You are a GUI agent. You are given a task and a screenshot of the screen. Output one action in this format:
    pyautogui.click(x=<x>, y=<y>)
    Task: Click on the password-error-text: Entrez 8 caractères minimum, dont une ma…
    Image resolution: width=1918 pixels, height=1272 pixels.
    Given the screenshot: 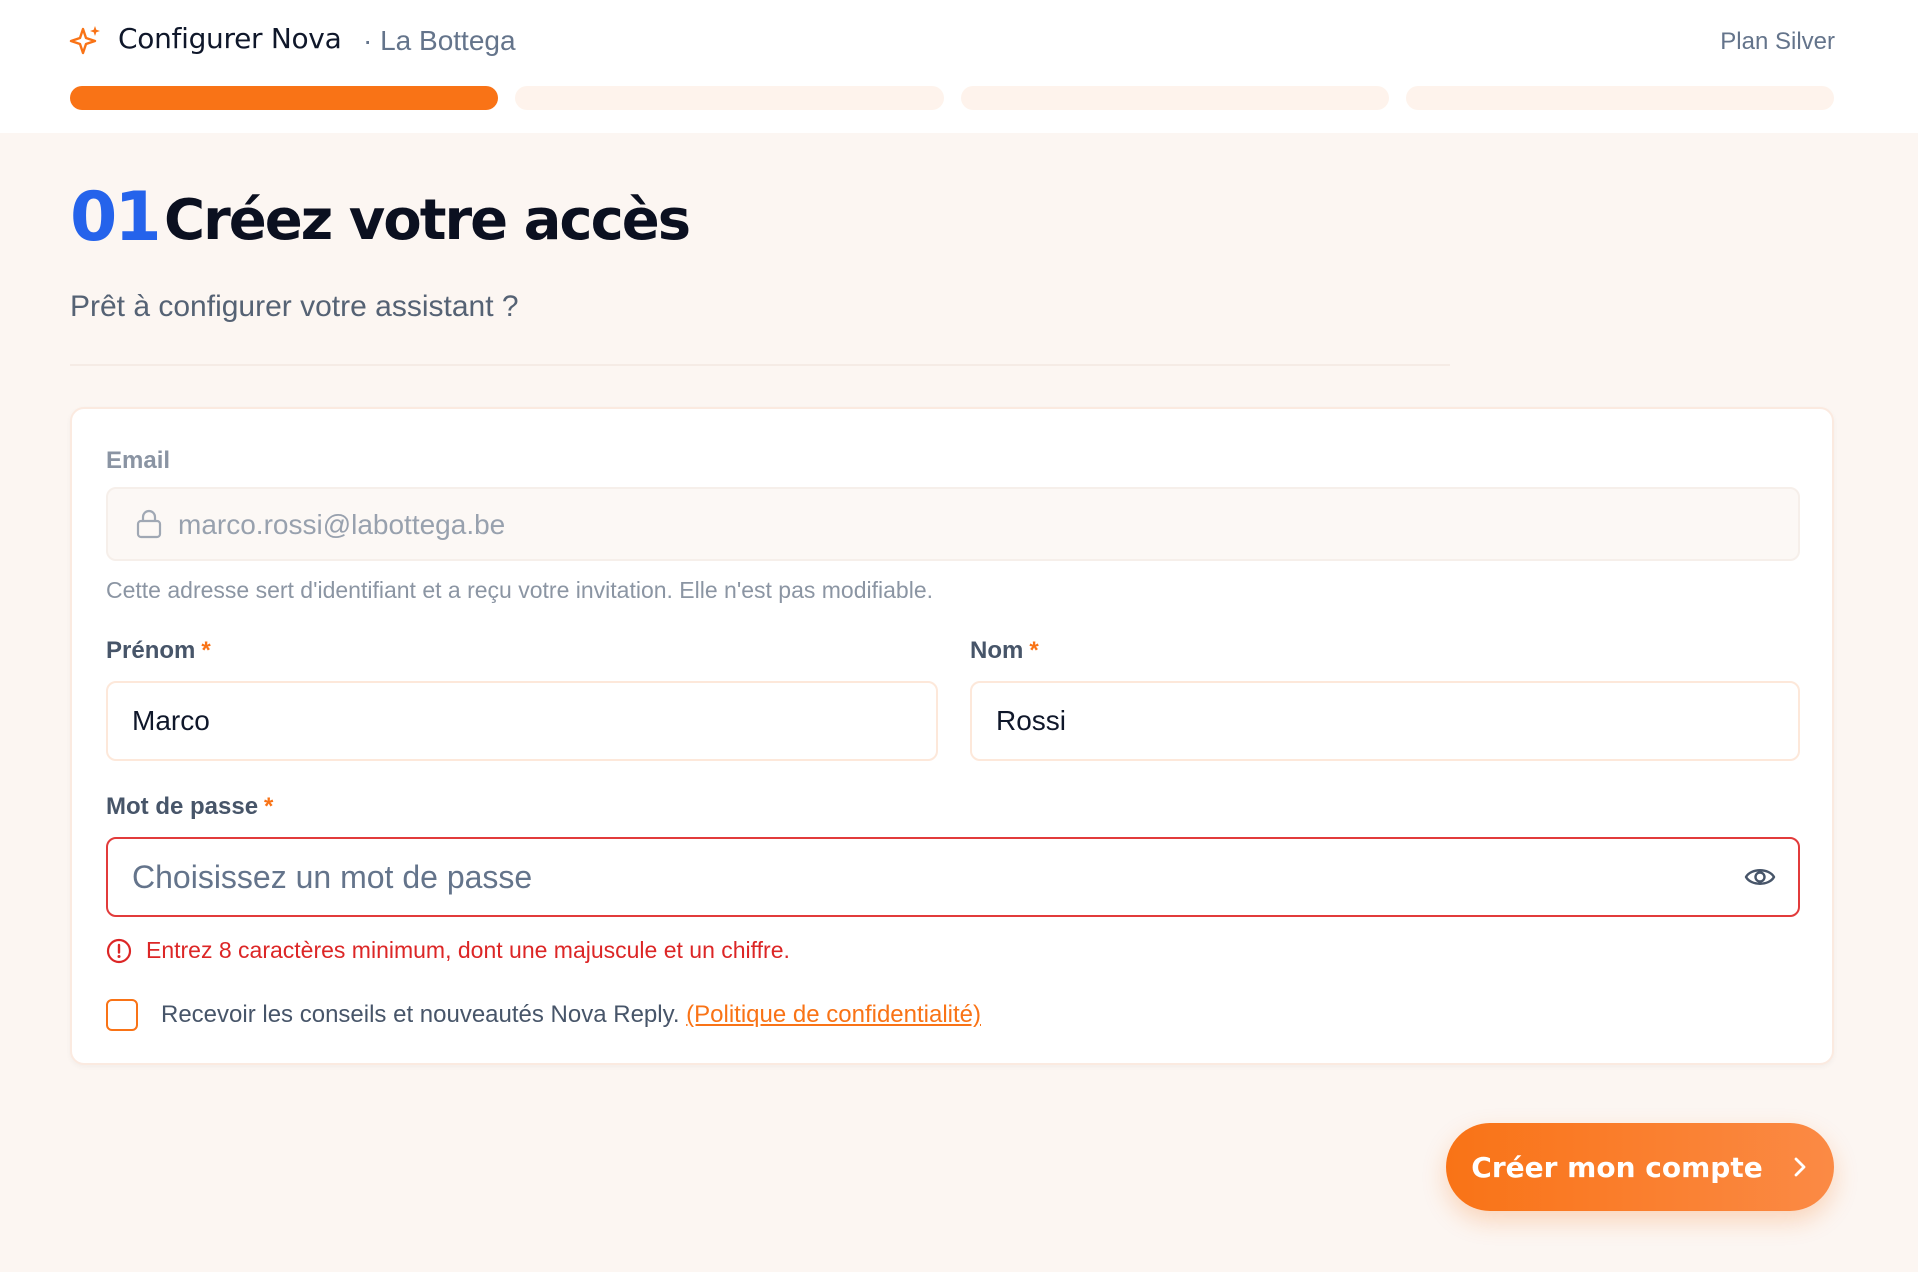 What is the action you would take?
    pyautogui.click(x=468, y=950)
    